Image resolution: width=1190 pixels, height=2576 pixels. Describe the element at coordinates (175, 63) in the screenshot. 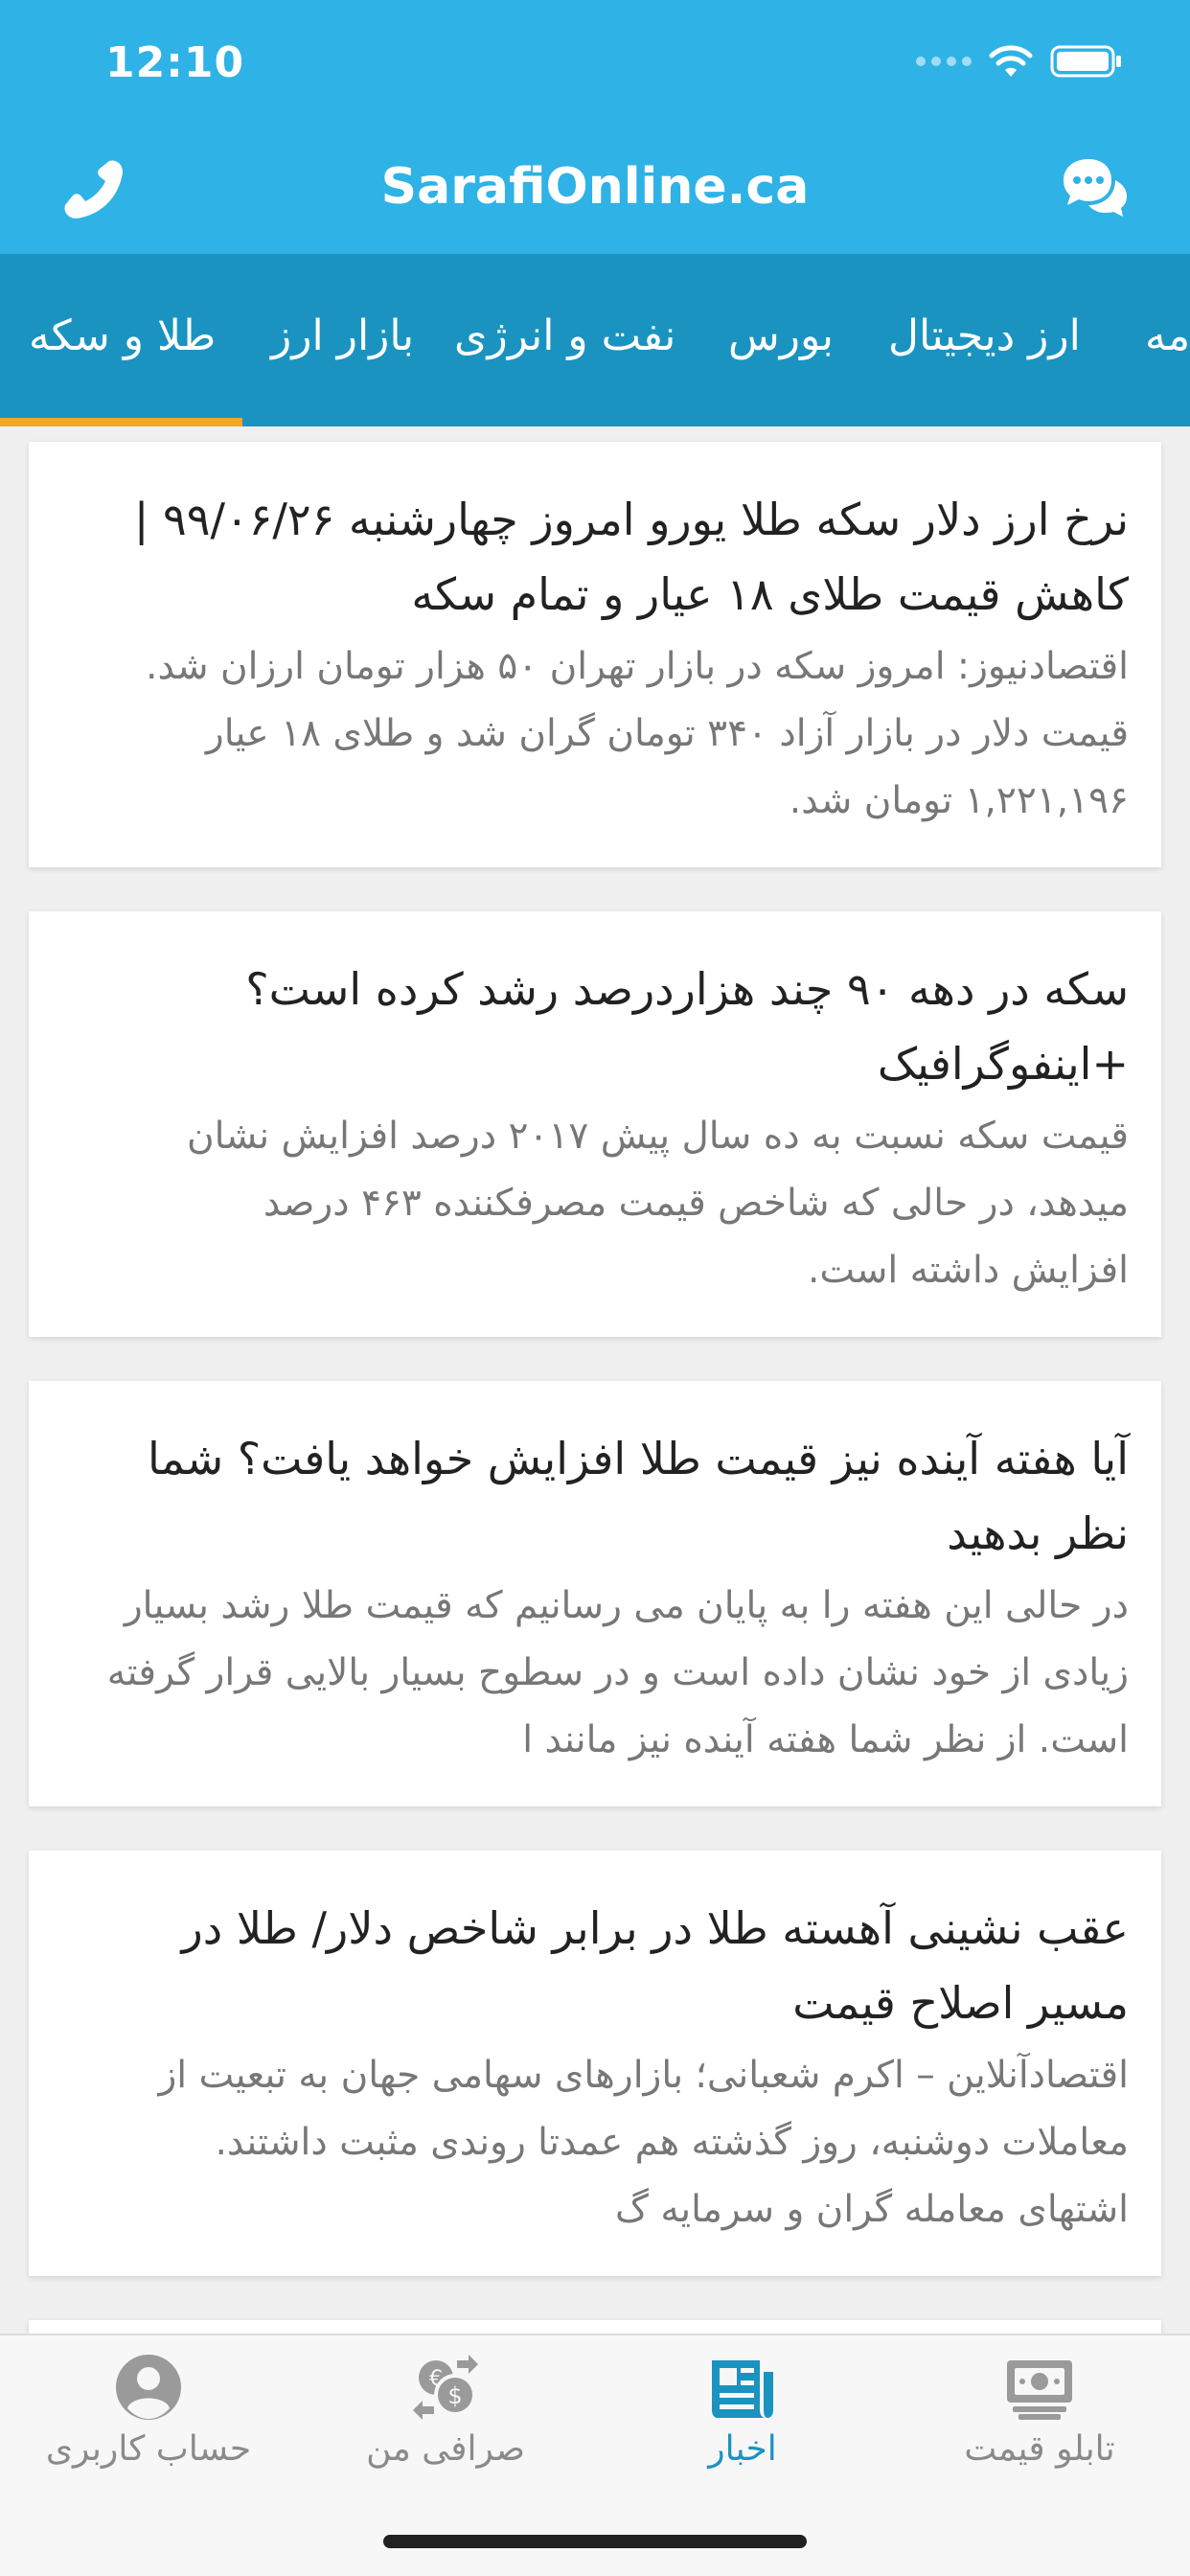

I see `status-time: 12:10` at that location.